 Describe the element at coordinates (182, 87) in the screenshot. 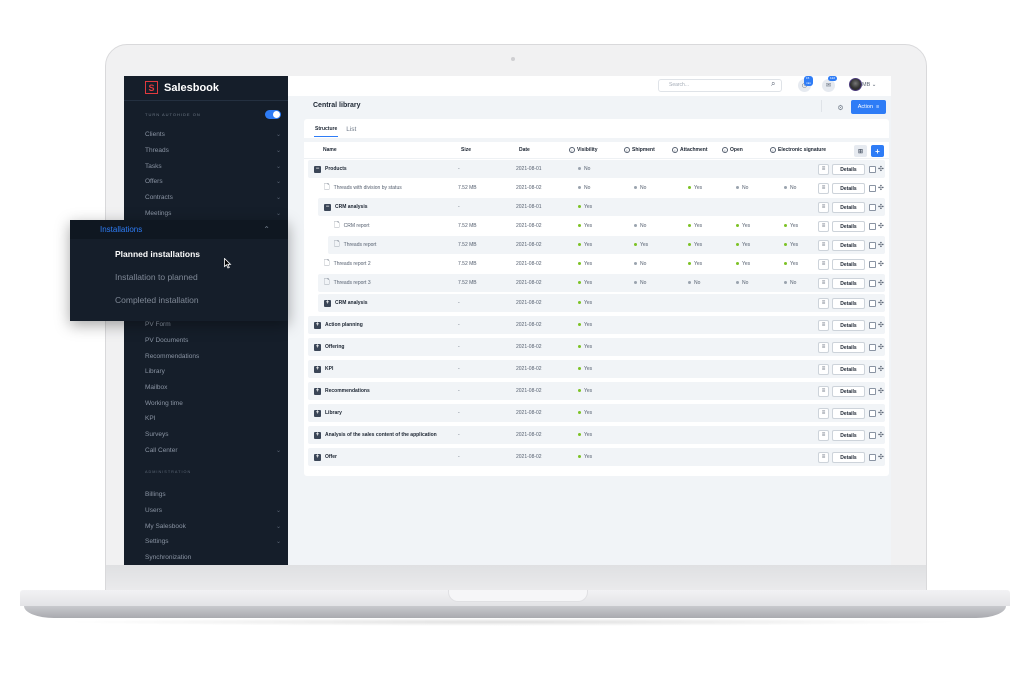

I see `logo: S Salesbook` at that location.